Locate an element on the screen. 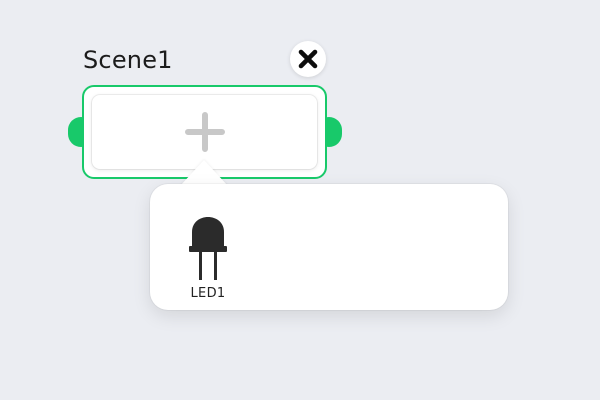 This screenshot has width=600, height=400. popover-arrow is located at coordinates (204, 173).